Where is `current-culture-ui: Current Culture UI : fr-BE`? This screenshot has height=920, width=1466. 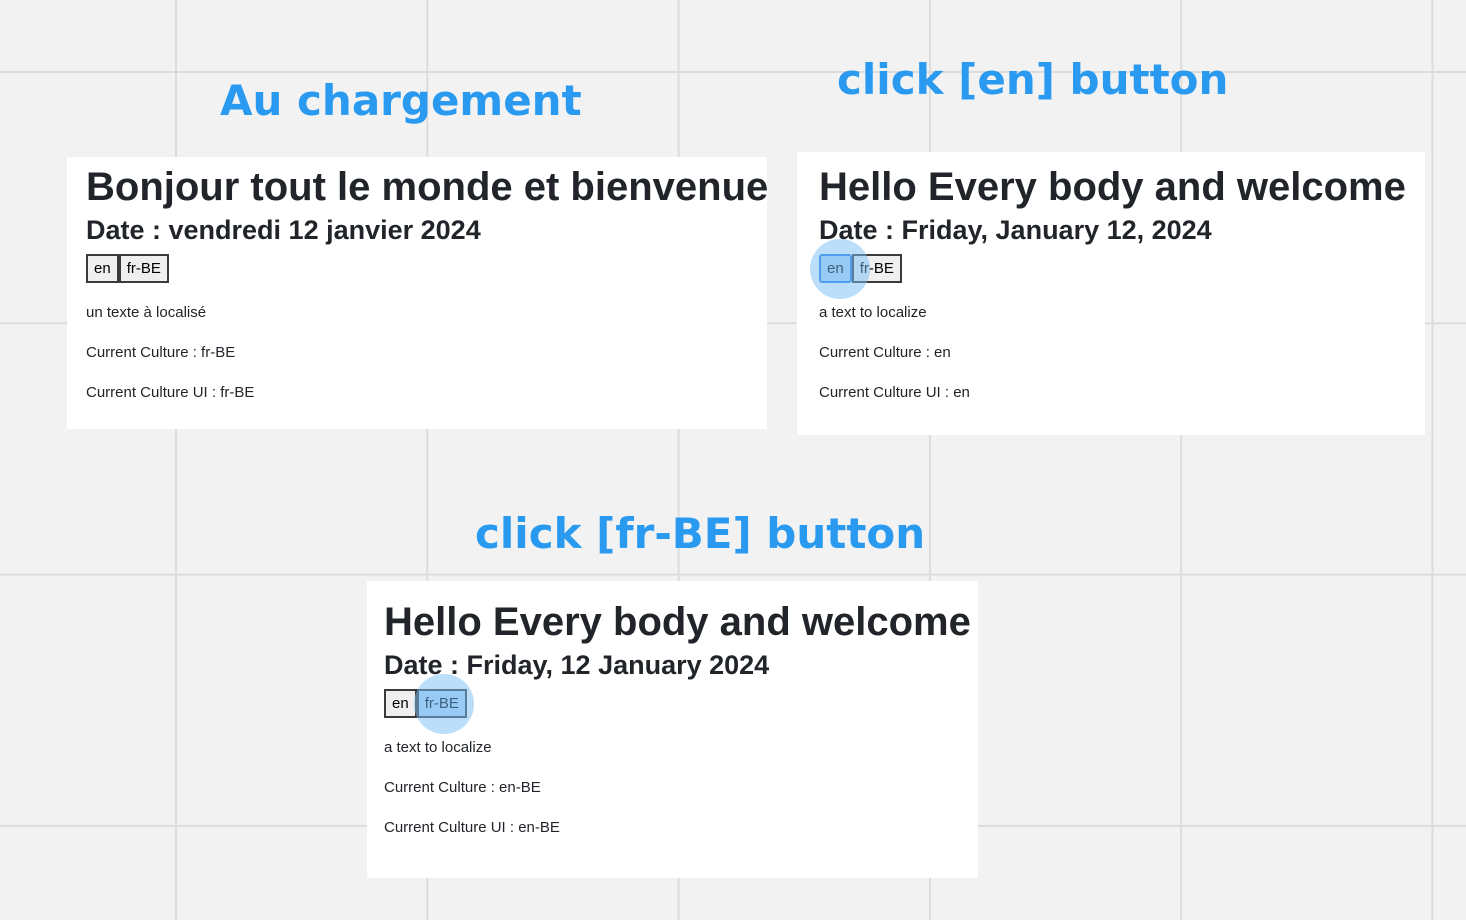 current-culture-ui: Current Culture UI : fr-BE is located at coordinates (170, 392).